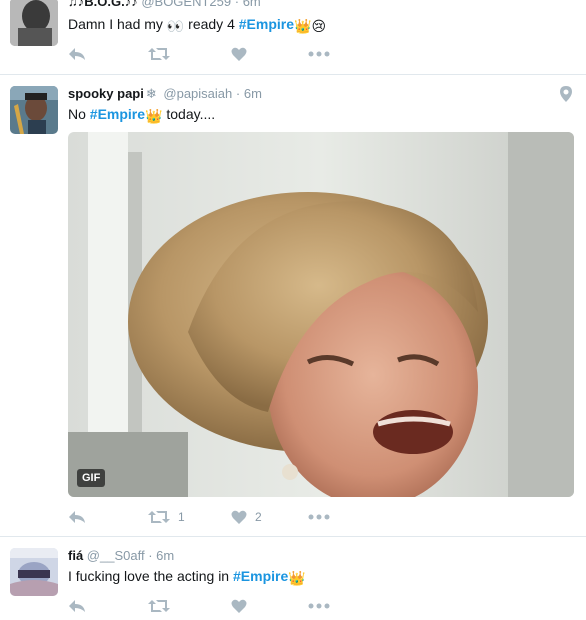 Image resolution: width=586 pixels, height=620 pixels. Describe the element at coordinates (319, 26) in the screenshot. I see `crying-emoji-icon: 😢` at that location.